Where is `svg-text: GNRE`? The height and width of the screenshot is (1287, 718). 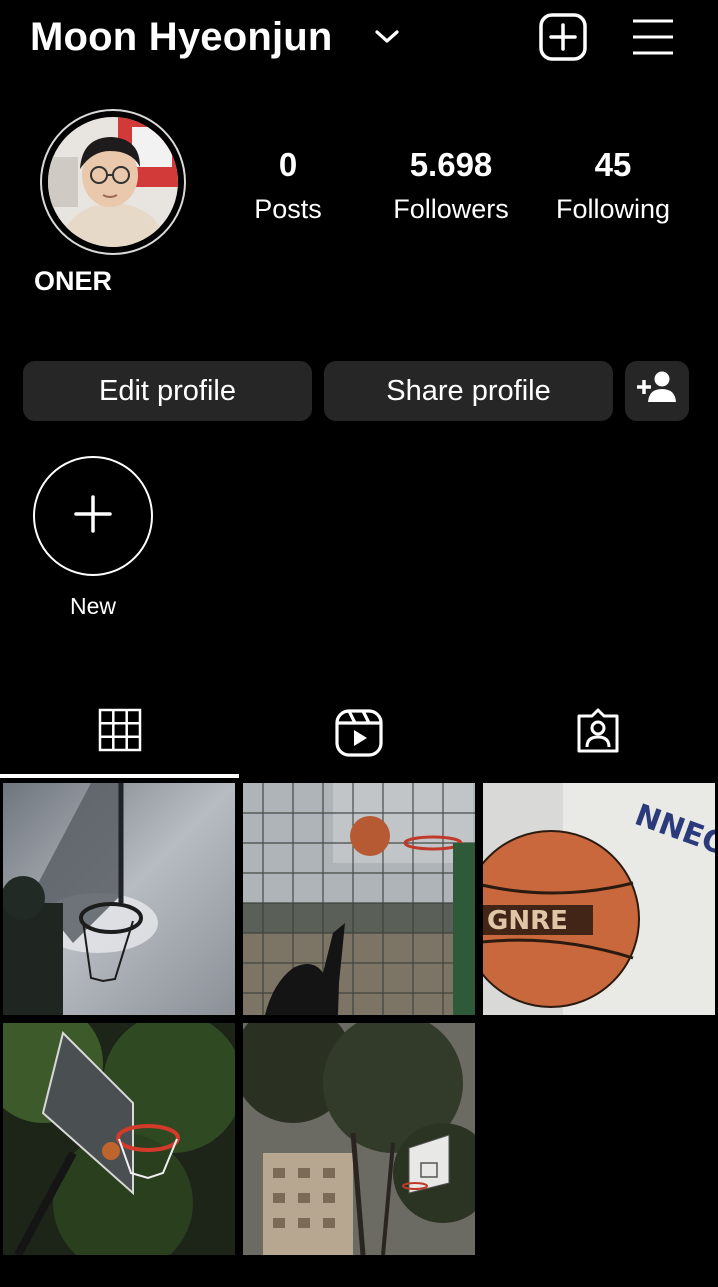
svg-text: GNRE is located at coordinates (527, 921).